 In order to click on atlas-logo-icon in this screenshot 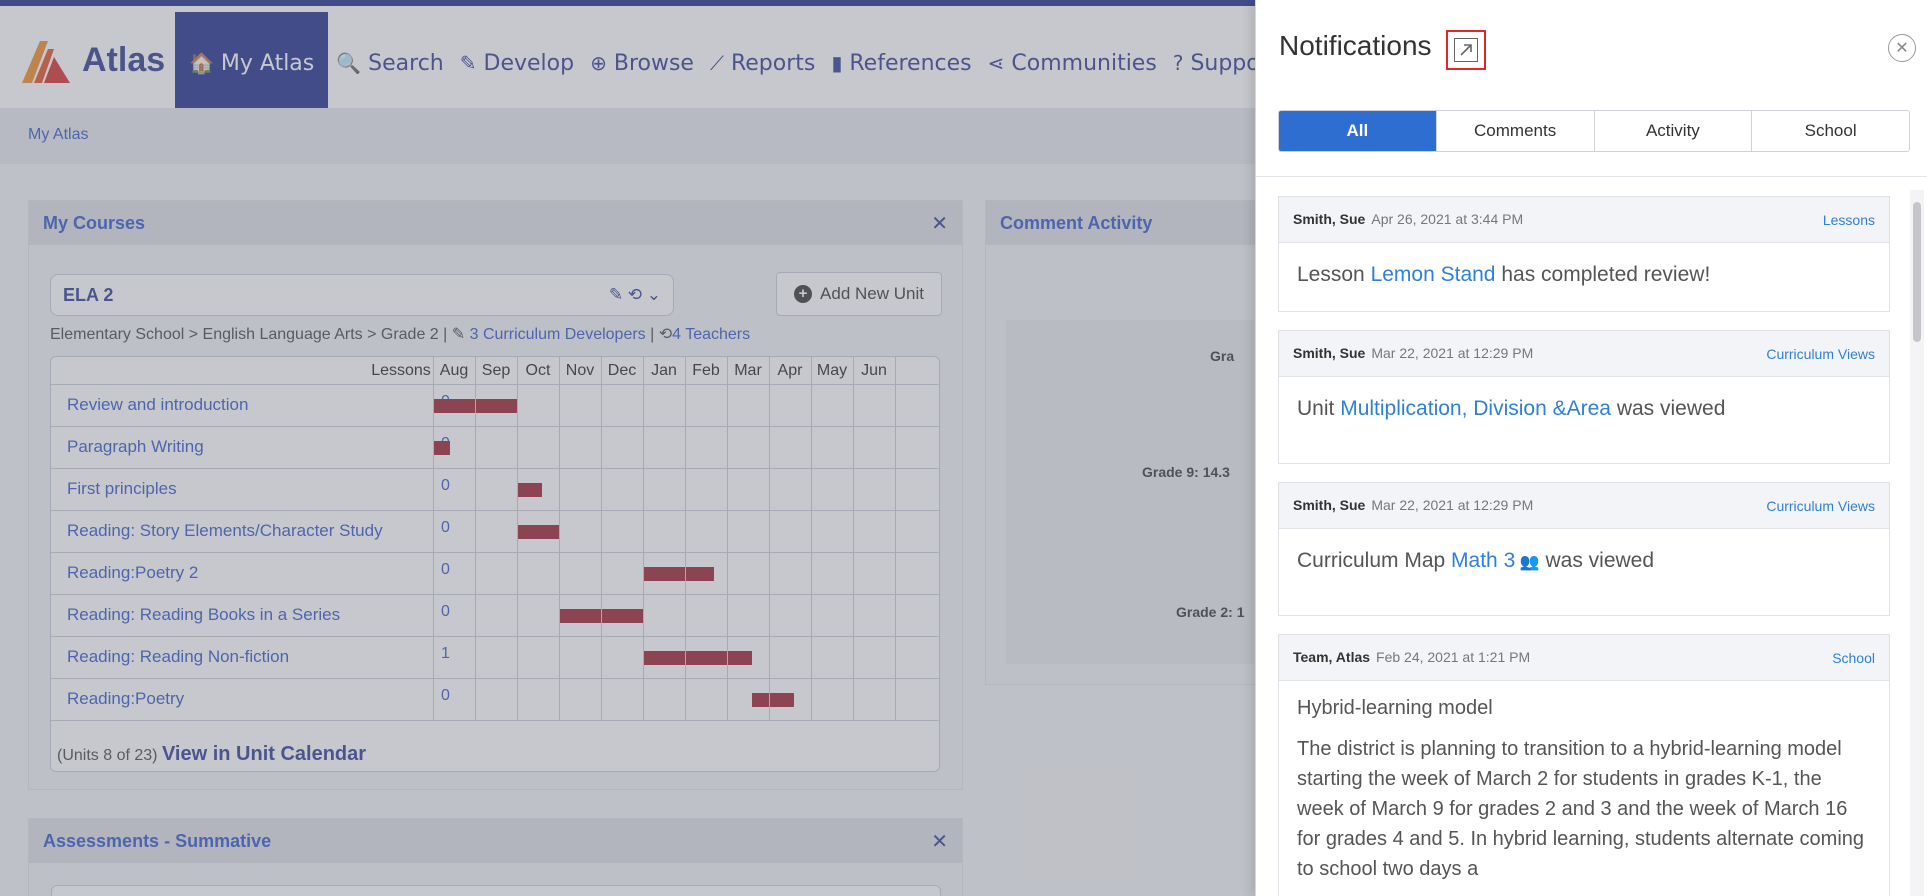, I will do `click(46, 62)`.